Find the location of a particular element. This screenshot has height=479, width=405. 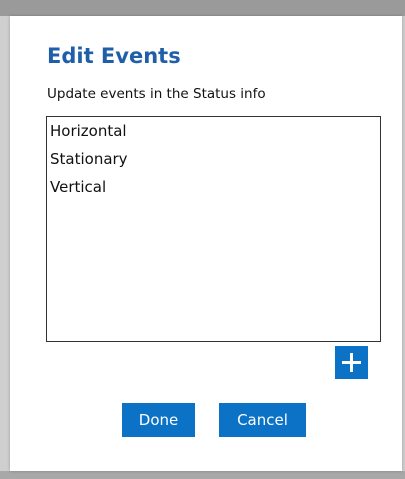

backdrop-header is located at coordinates (202, 8).